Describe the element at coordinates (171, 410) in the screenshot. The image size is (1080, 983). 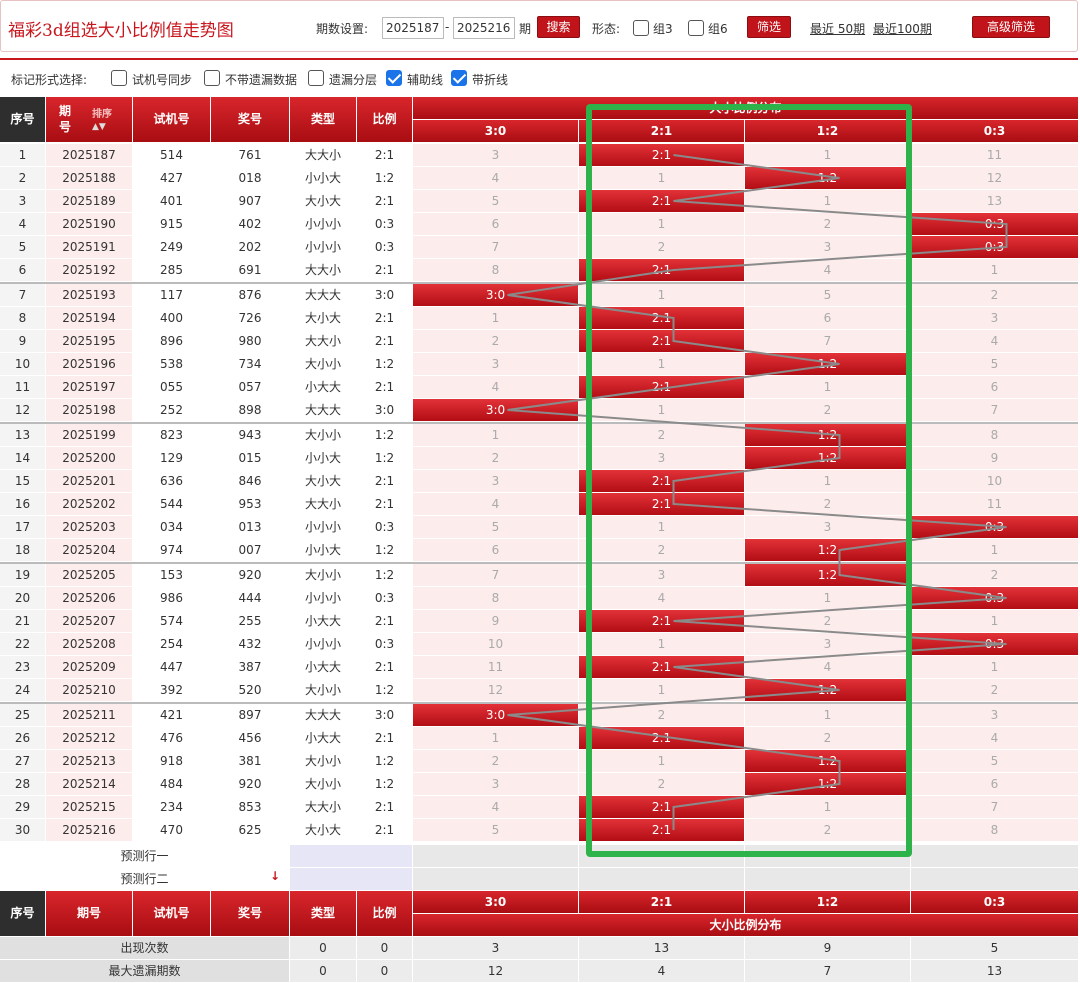
I see `cell-trial: 252` at that location.